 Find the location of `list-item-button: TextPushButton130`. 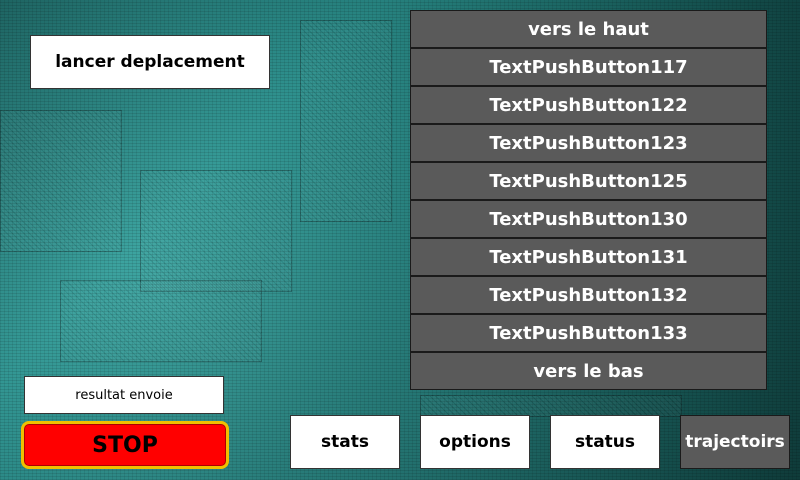

list-item-button: TextPushButton130 is located at coordinates (588, 219).